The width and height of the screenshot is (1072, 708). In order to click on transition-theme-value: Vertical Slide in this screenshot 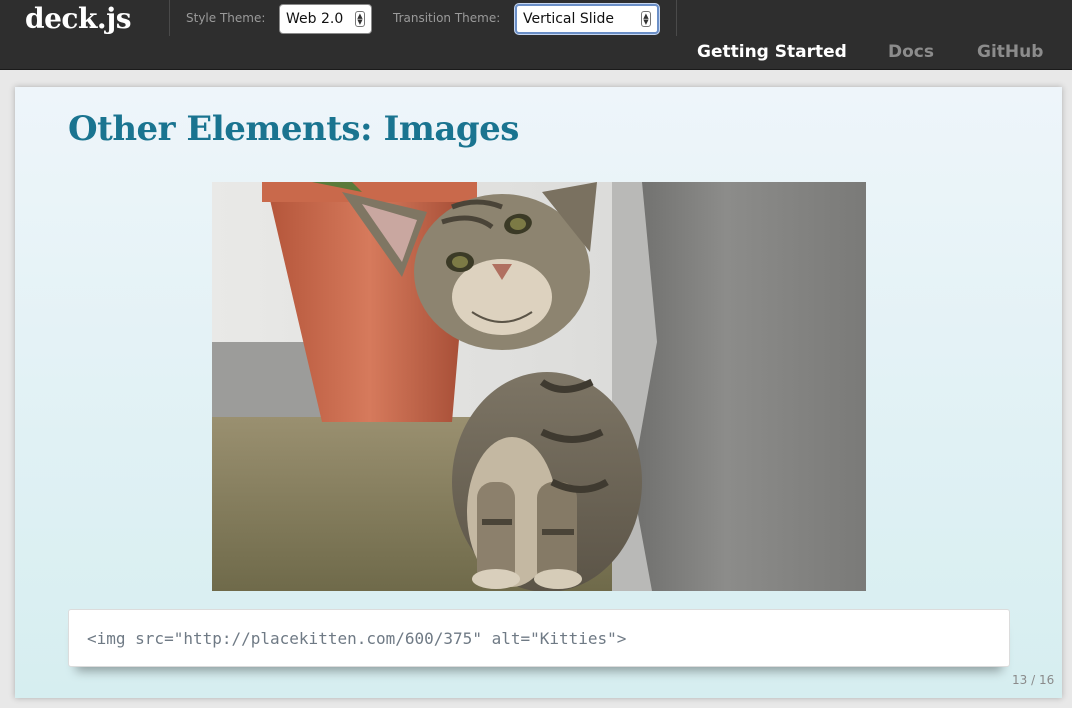, I will do `click(569, 19)`.